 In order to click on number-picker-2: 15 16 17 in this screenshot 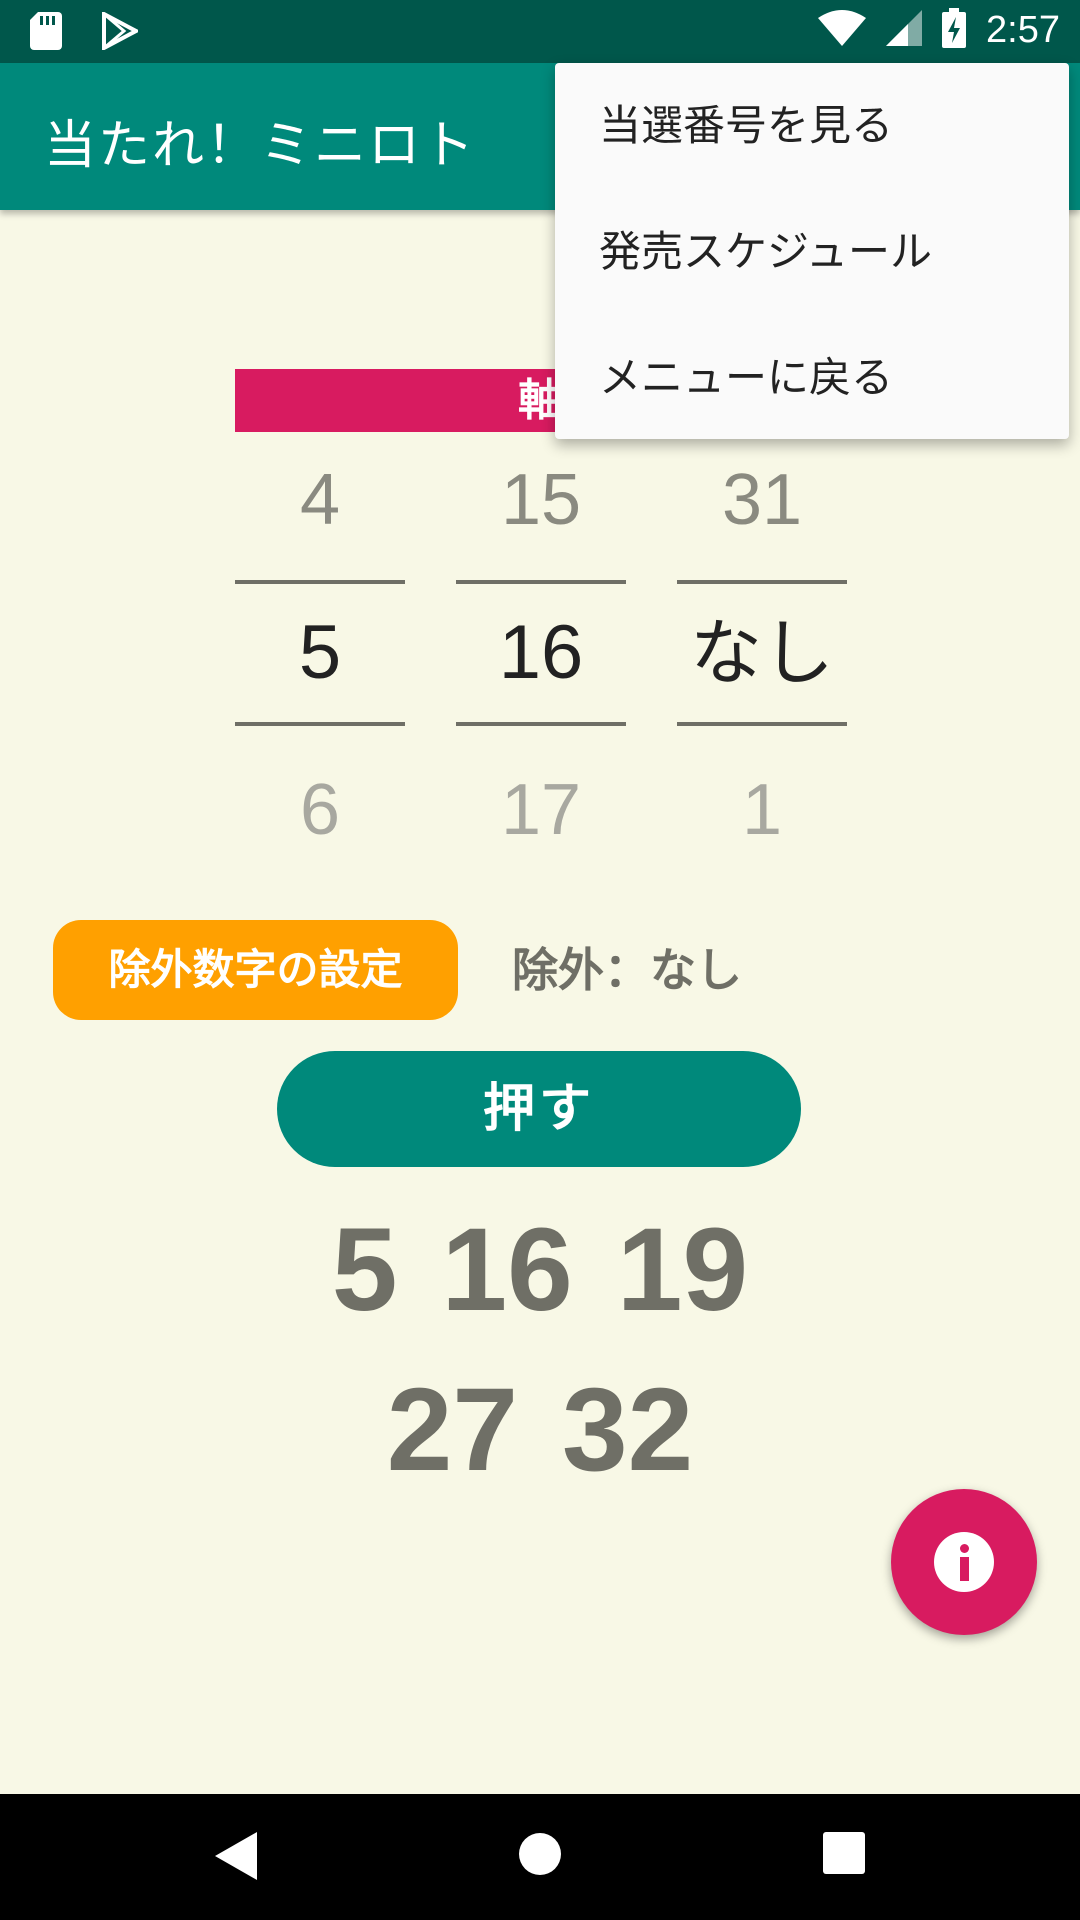, I will do `click(541, 665)`.